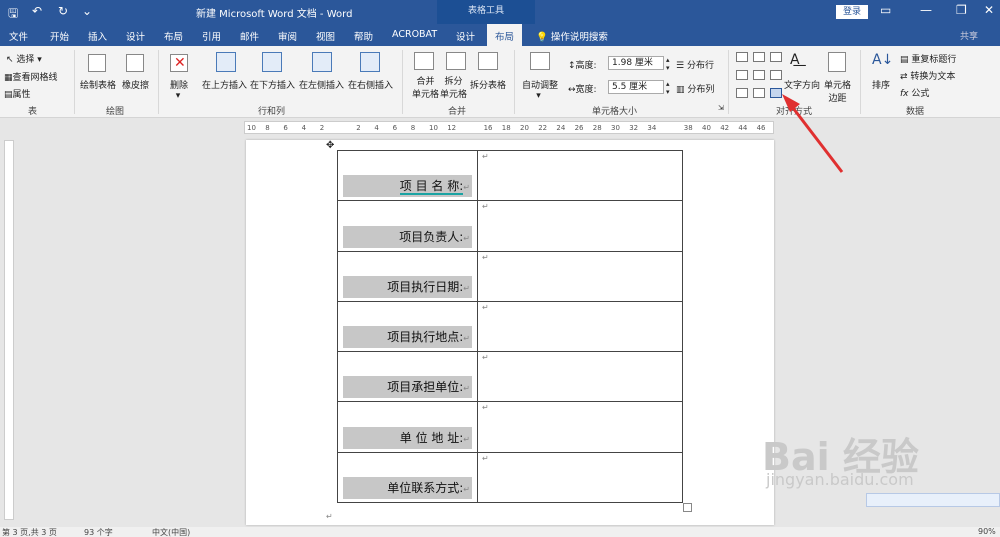 The height and width of the screenshot is (537, 1000). Describe the element at coordinates (987, 531) in the screenshot. I see `zoom-level: 90%` at that location.